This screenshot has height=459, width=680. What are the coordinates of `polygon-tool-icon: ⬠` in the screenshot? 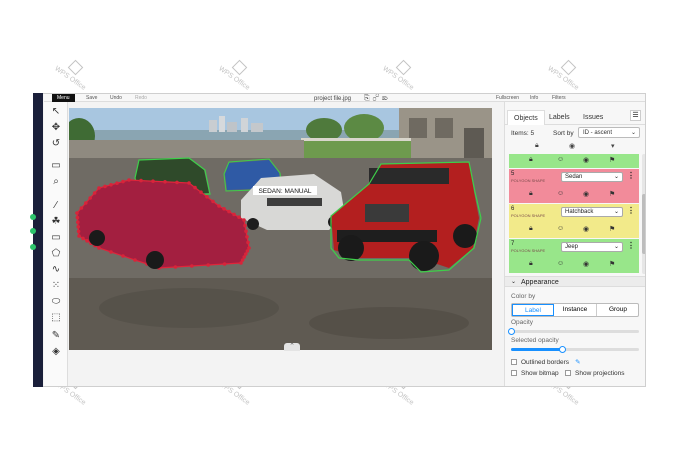 It's located at (56, 254).